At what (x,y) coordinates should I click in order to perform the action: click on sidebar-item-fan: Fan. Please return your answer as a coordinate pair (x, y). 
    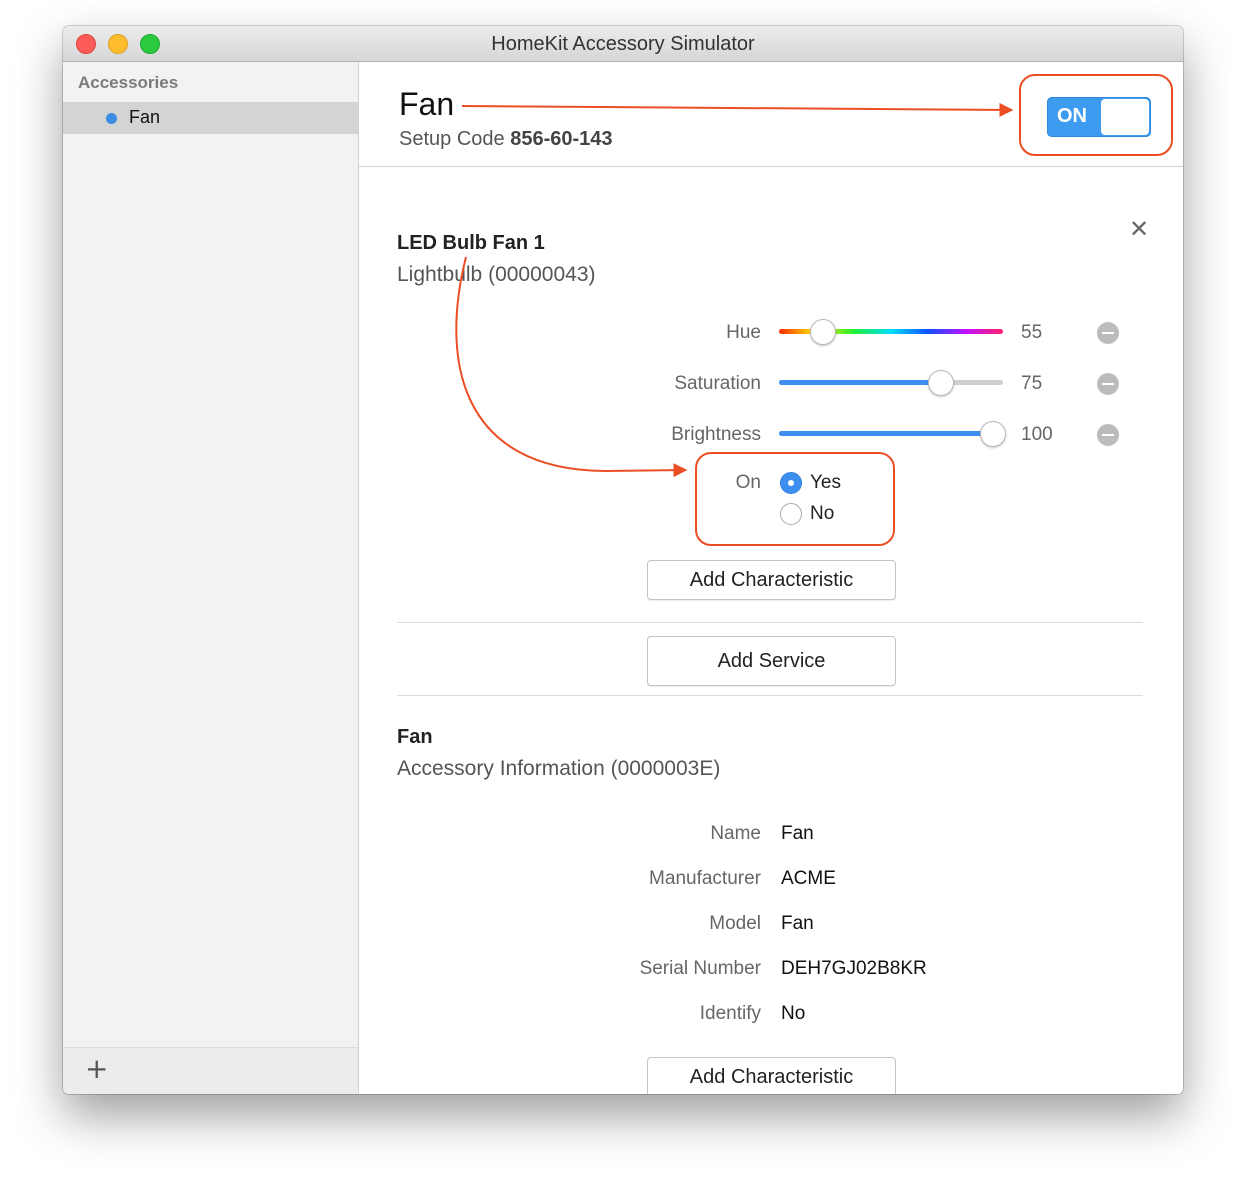
    Looking at the image, I should click on (210, 118).